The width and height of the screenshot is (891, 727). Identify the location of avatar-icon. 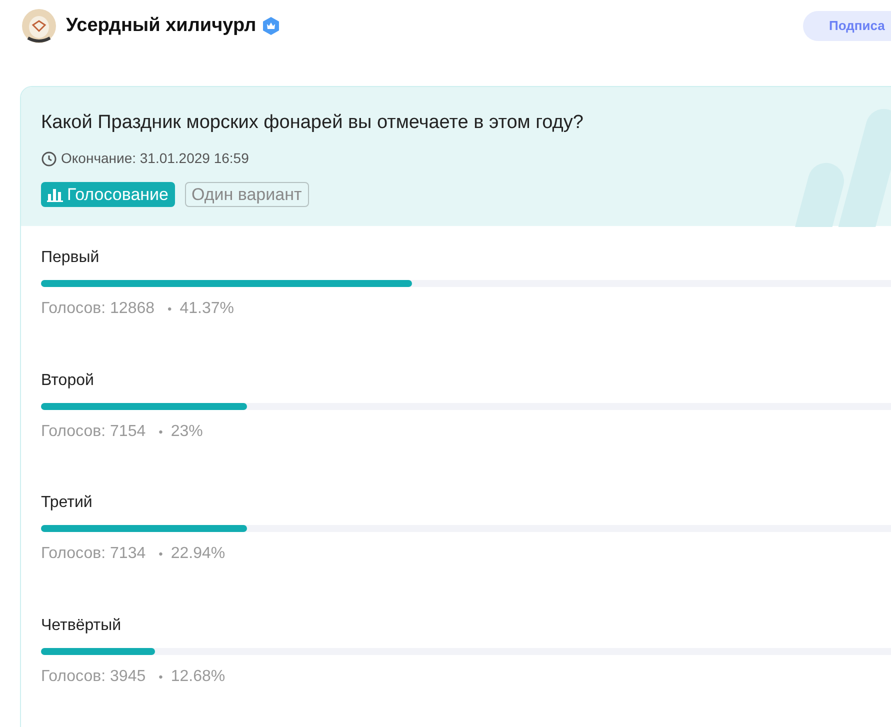
(39, 26).